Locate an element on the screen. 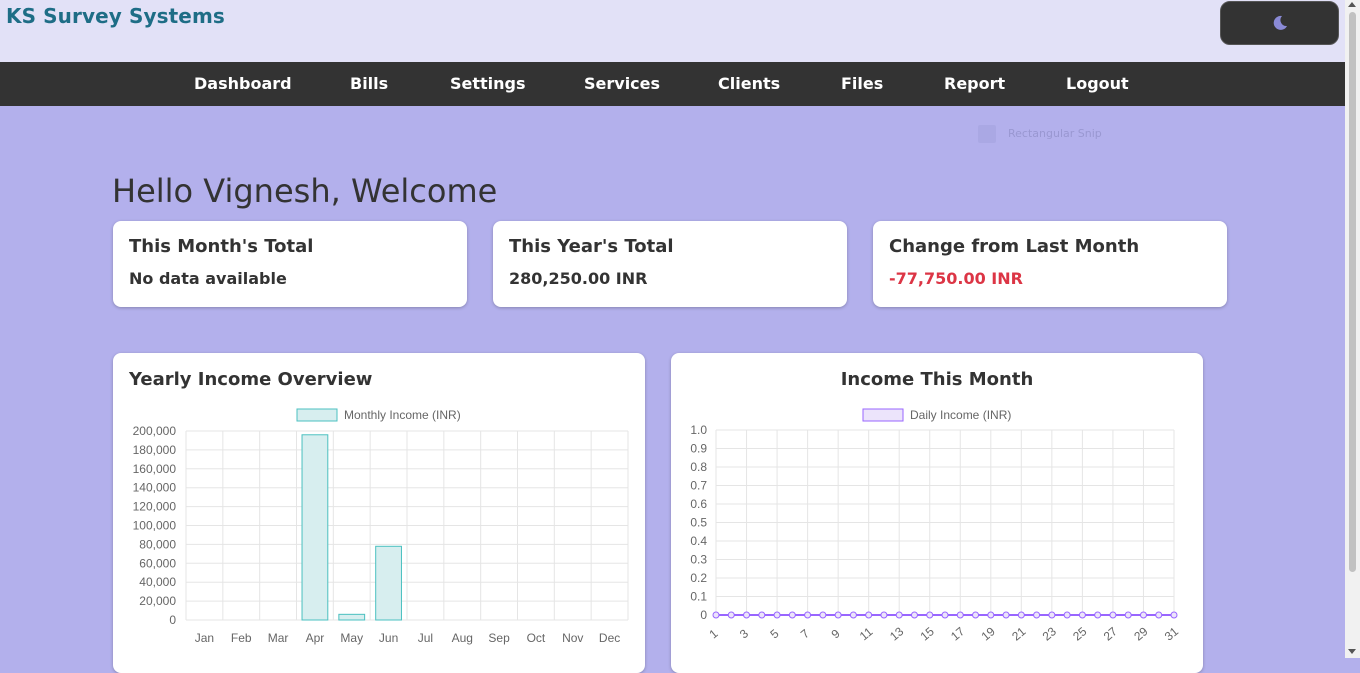 This screenshot has width=1360, height=673. scroll-up-icon is located at coordinates (1352, 4).